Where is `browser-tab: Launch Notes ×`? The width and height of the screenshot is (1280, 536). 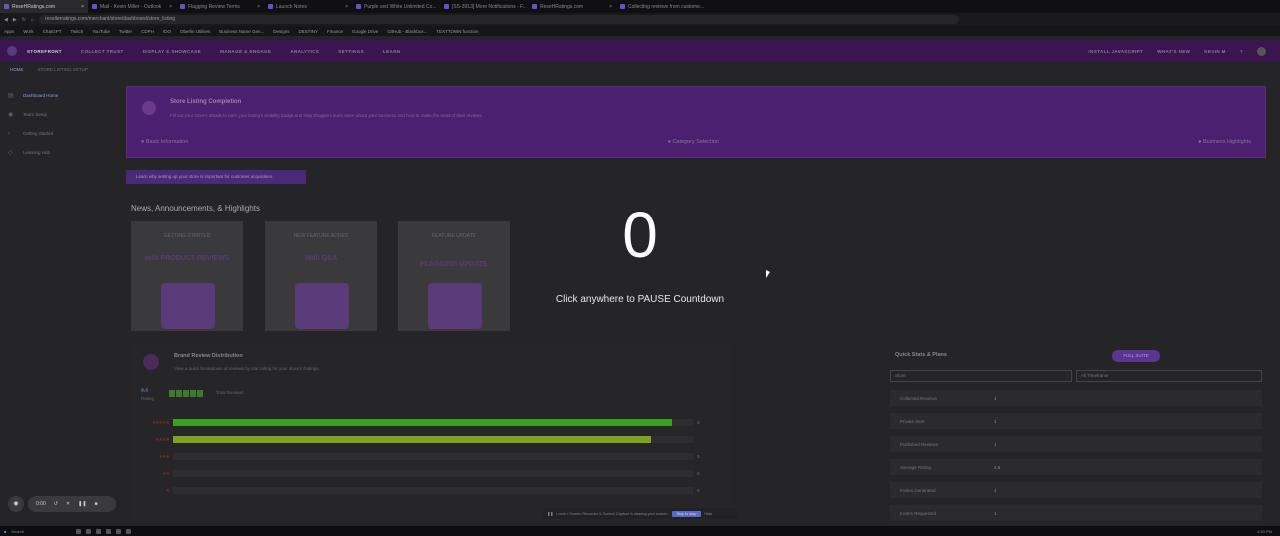
browser-tab: Launch Notes × is located at coordinates (308, 6).